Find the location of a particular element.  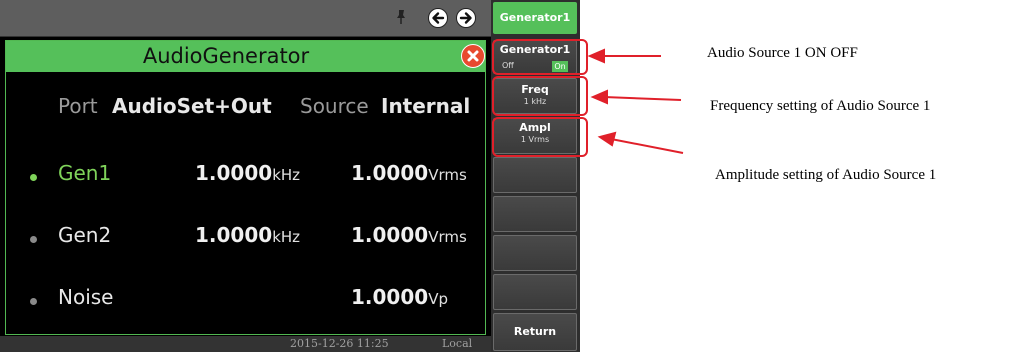

annotation-ampl-setting: Amplitude setting of Audio Source 1 is located at coordinates (826, 175).